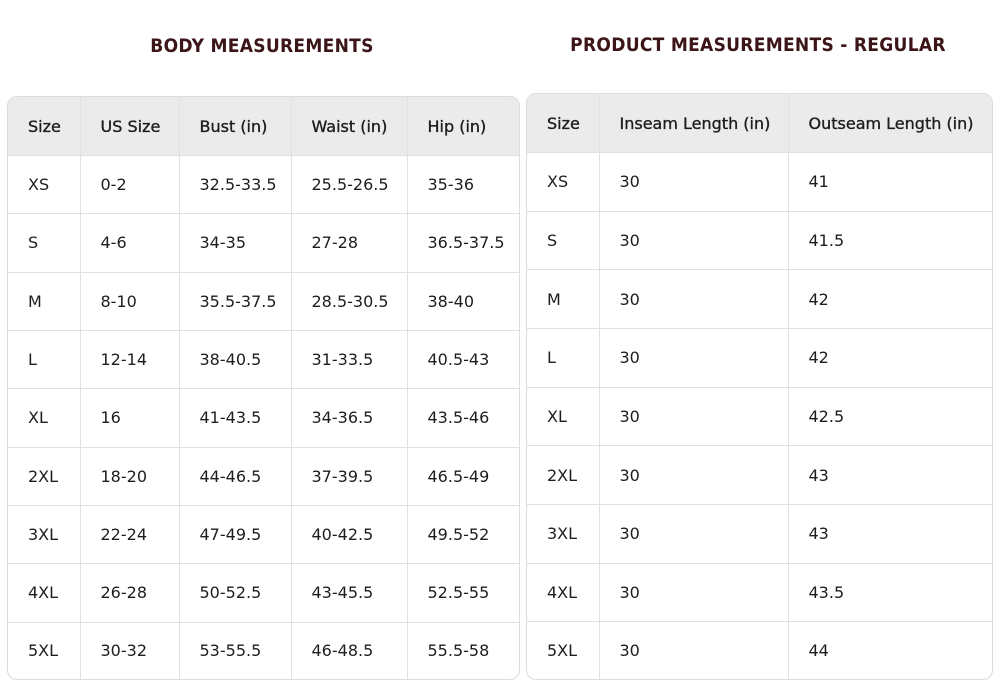 The height and width of the screenshot is (700, 1000). What do you see at coordinates (130, 650) in the screenshot?
I see `table-cell: 30-32` at bounding box center [130, 650].